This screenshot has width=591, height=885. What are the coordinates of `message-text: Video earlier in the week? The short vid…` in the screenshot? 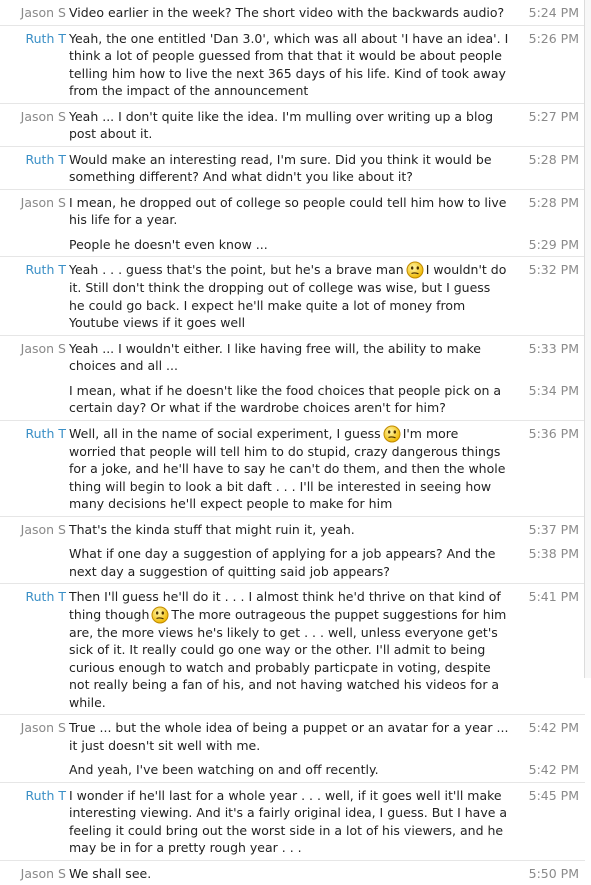 It's located at (288, 13).